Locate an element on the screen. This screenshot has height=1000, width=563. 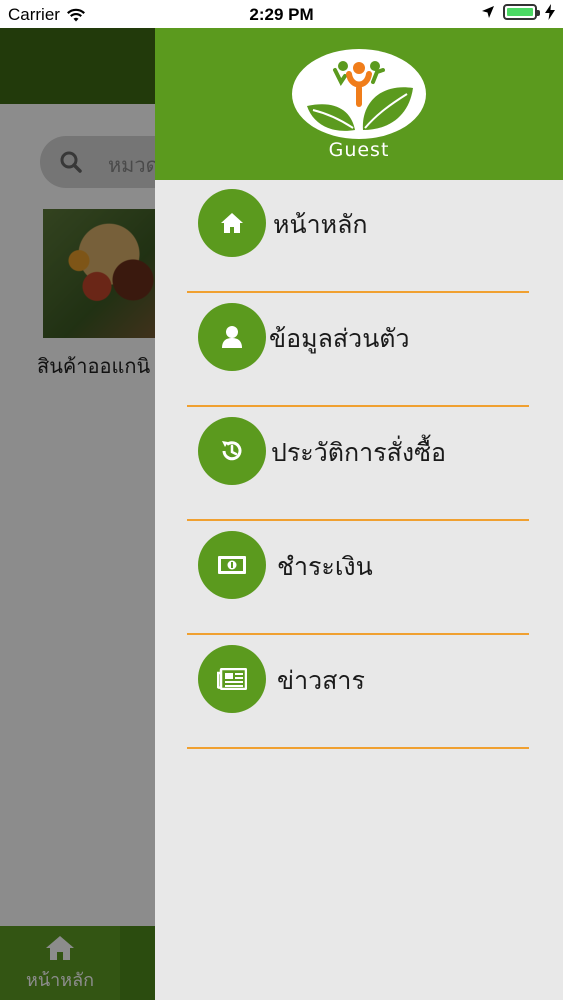
history-icon is located at coordinates (232, 451).